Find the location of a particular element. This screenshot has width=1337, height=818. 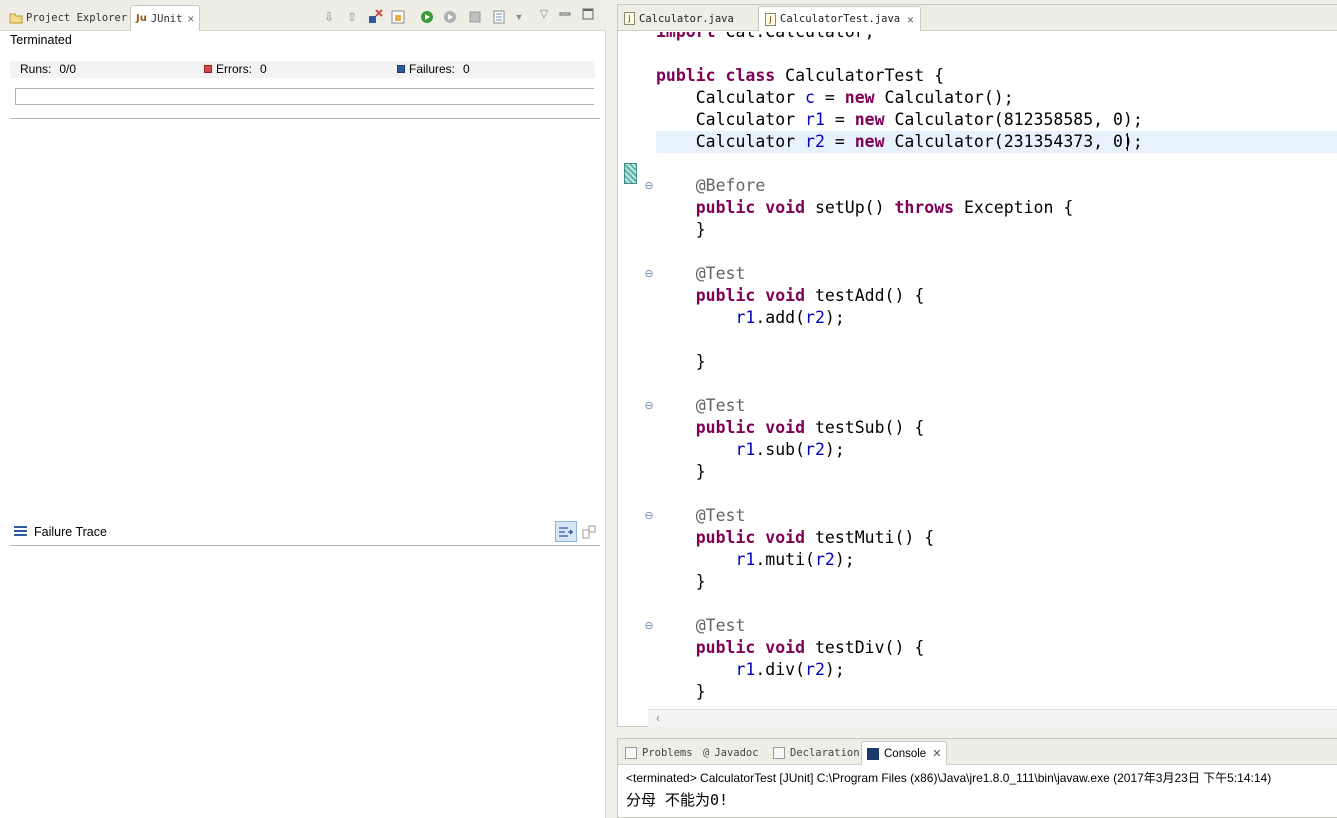

code-line: @Before is located at coordinates (996, 186).